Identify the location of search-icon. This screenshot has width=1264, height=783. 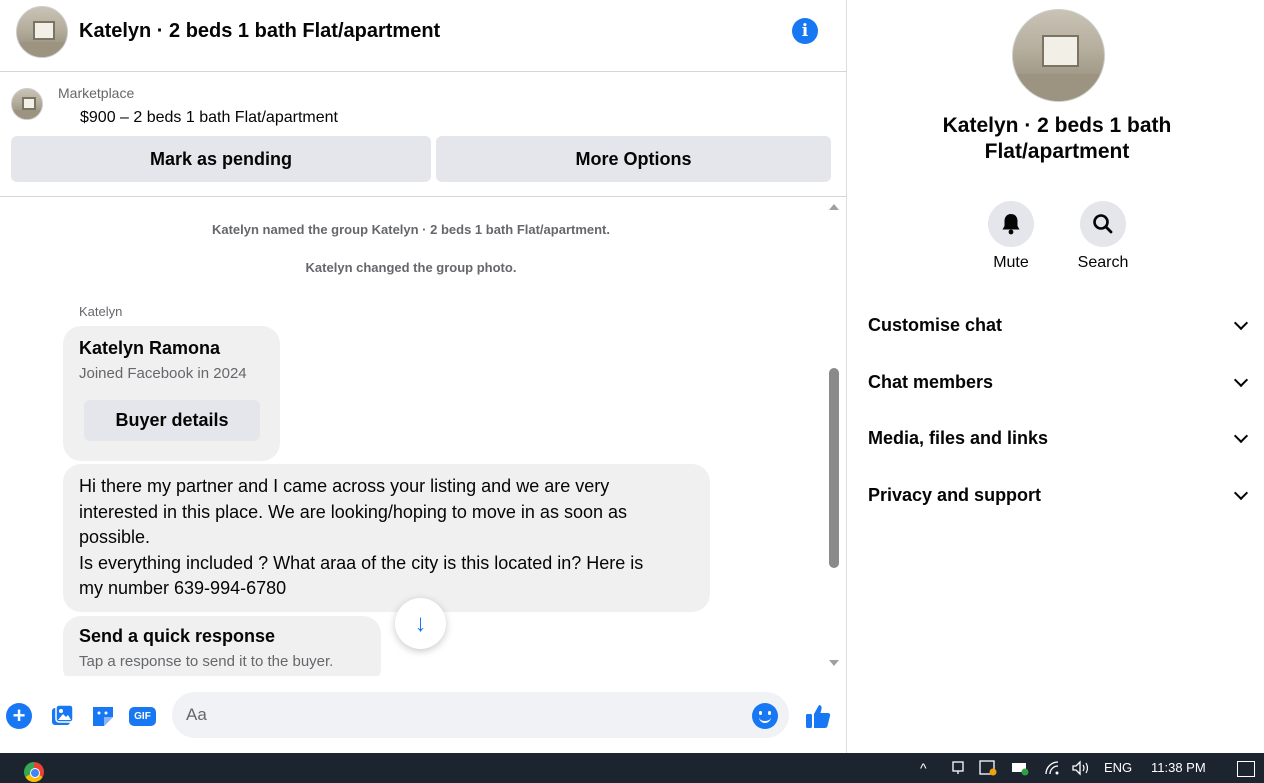
(1103, 224).